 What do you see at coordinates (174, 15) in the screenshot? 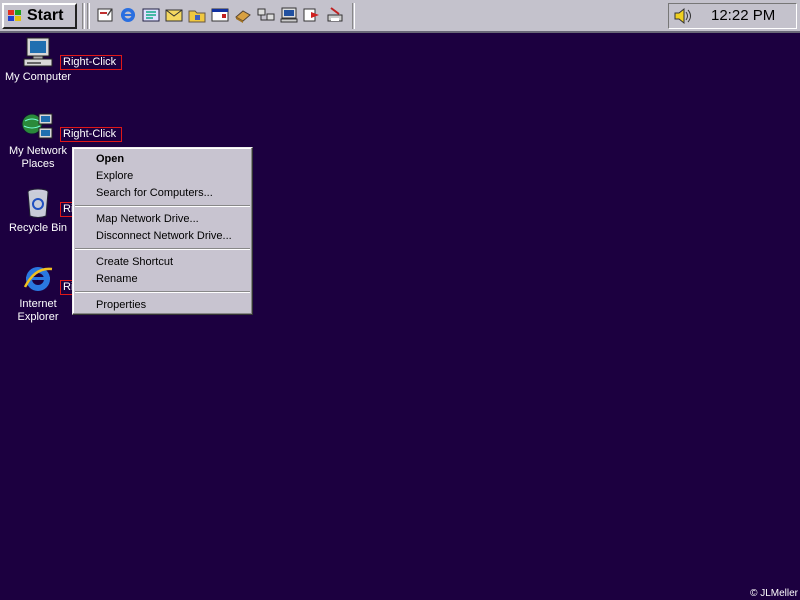
I see `outlook-icon` at bounding box center [174, 15].